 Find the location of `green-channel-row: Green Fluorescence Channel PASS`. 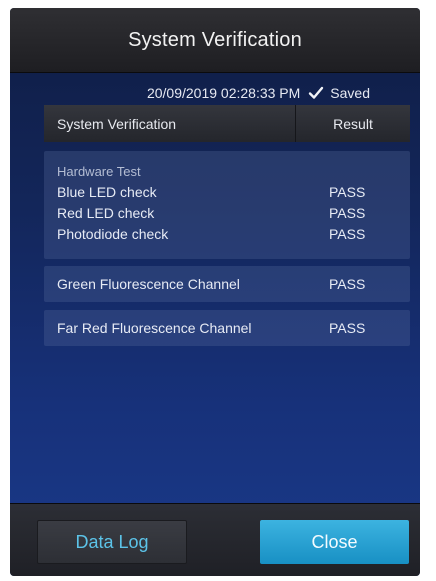

green-channel-row: Green Fluorescence Channel PASS is located at coordinates (227, 284).